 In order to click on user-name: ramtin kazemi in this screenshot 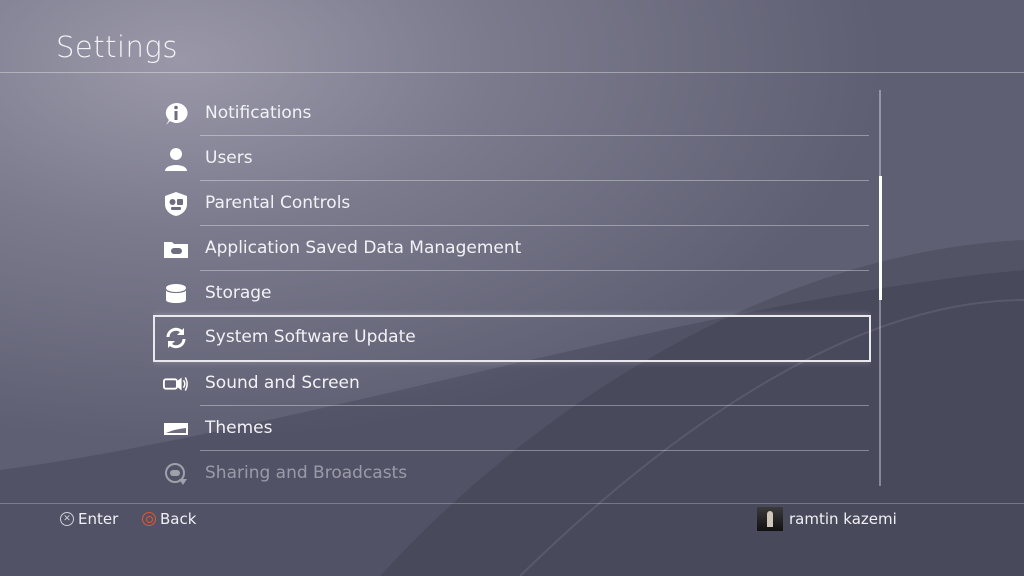, I will do `click(843, 519)`.